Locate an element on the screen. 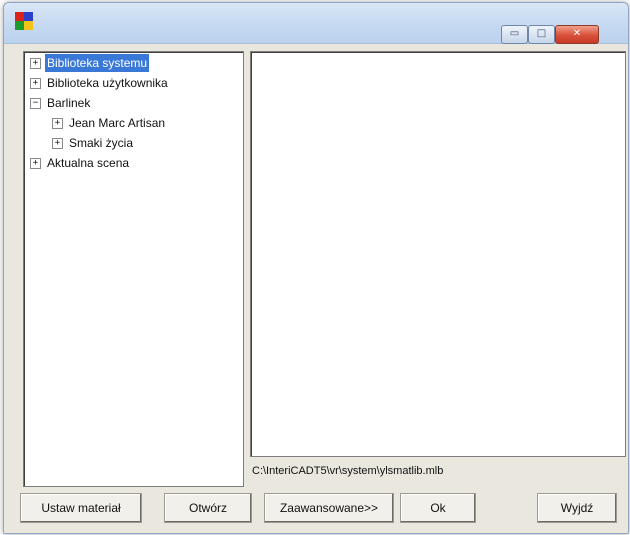  open-button: Otwórz is located at coordinates (208, 508).